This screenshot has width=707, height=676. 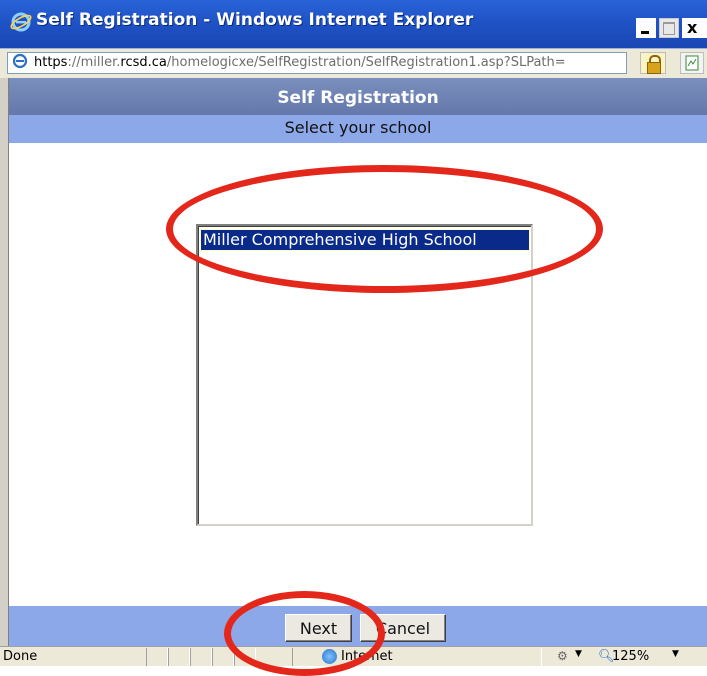 I want to click on feeds-icon, so click(x=692, y=63).